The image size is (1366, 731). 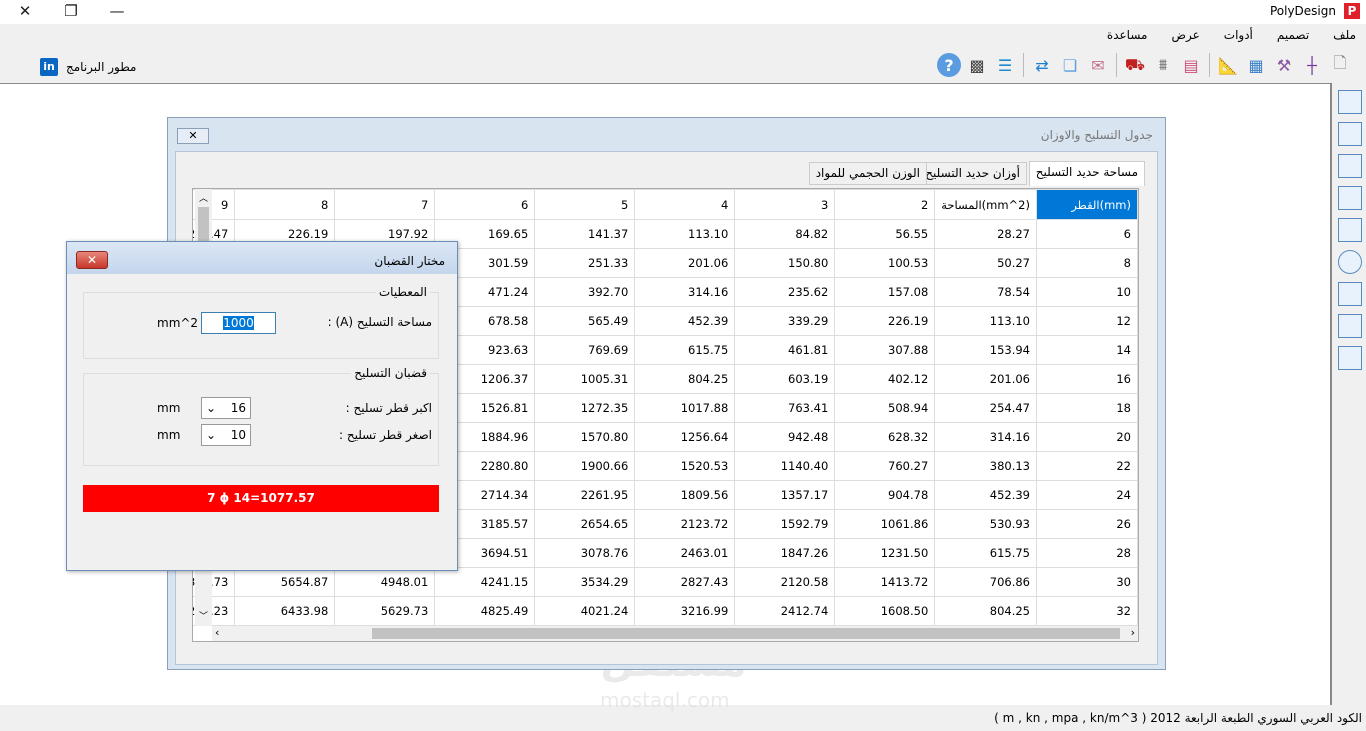 What do you see at coordinates (885, 553) in the screenshot?
I see `table-cell: 1231.50` at bounding box center [885, 553].